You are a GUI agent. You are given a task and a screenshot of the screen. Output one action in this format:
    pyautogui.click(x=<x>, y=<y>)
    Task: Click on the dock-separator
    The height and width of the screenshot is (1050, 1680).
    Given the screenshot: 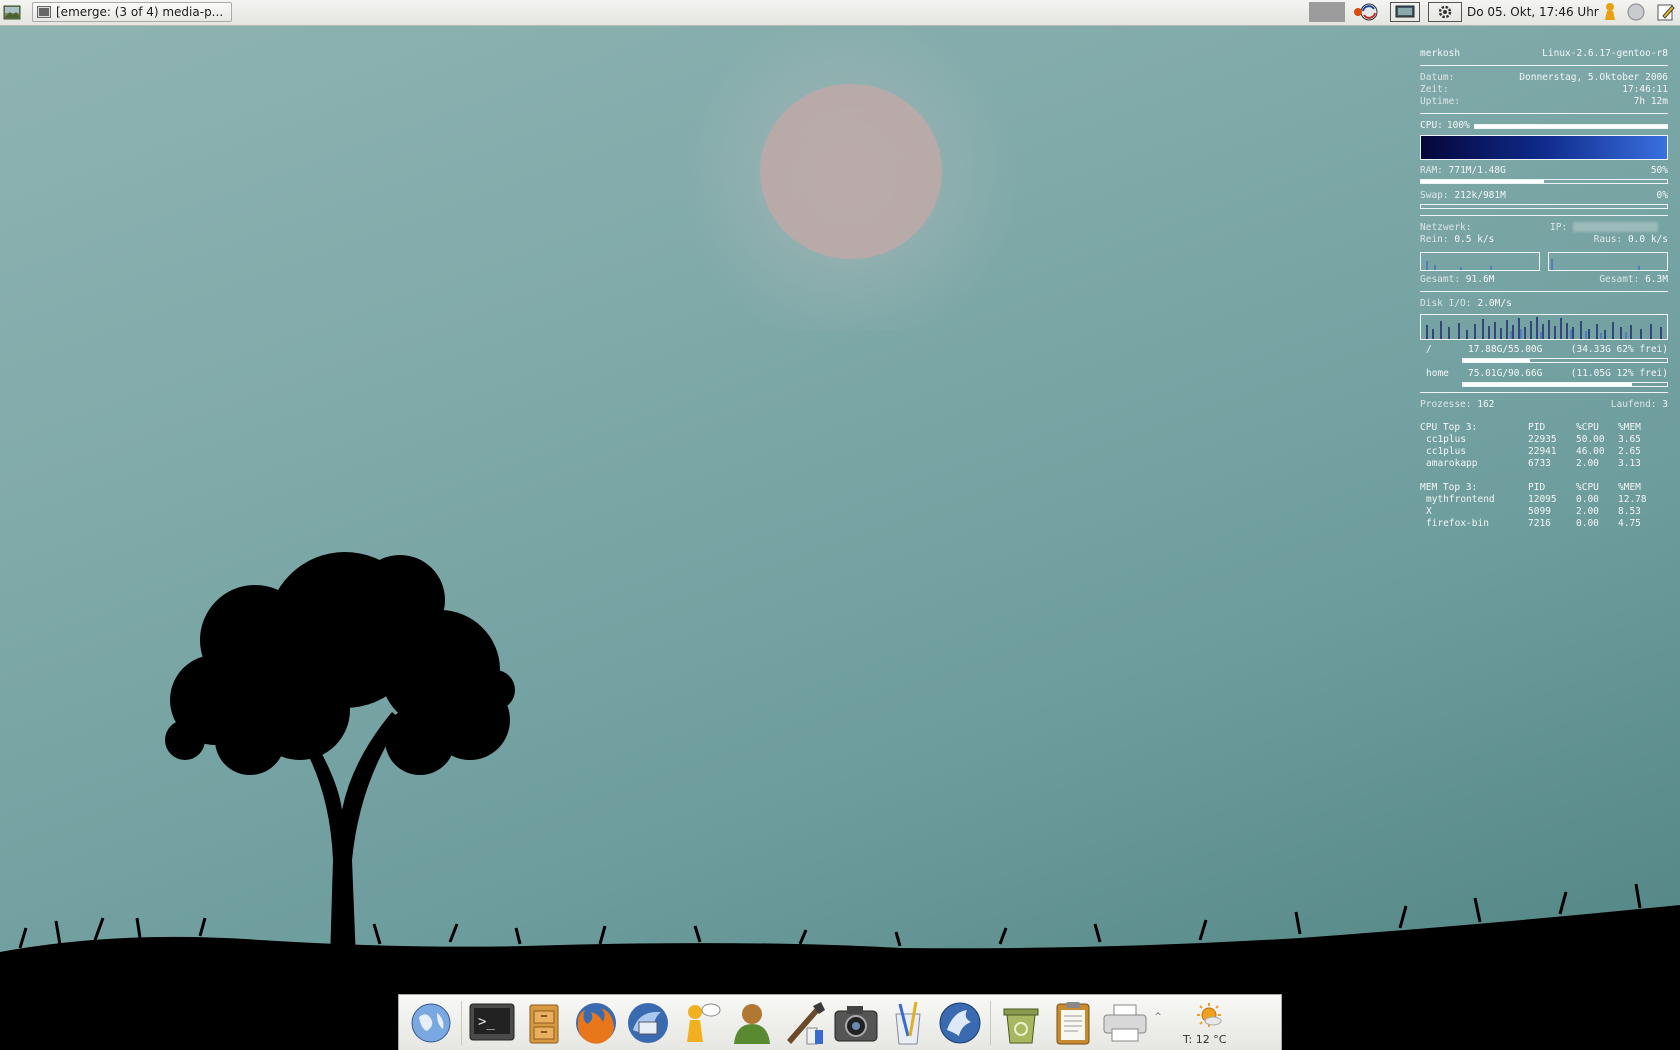 What is the action you would take?
    pyautogui.click(x=461, y=1022)
    